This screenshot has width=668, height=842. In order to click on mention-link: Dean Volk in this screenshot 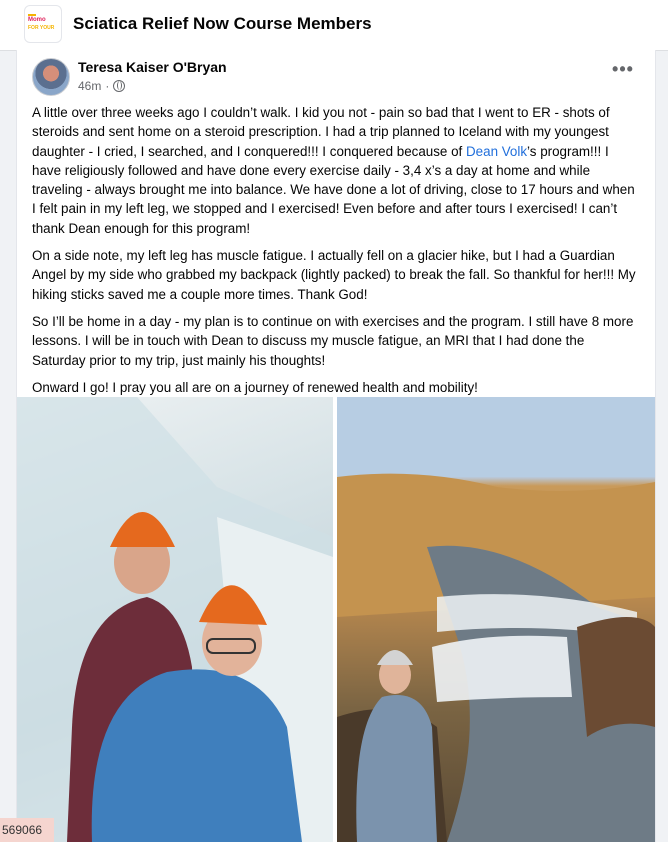, I will do `click(496, 151)`.